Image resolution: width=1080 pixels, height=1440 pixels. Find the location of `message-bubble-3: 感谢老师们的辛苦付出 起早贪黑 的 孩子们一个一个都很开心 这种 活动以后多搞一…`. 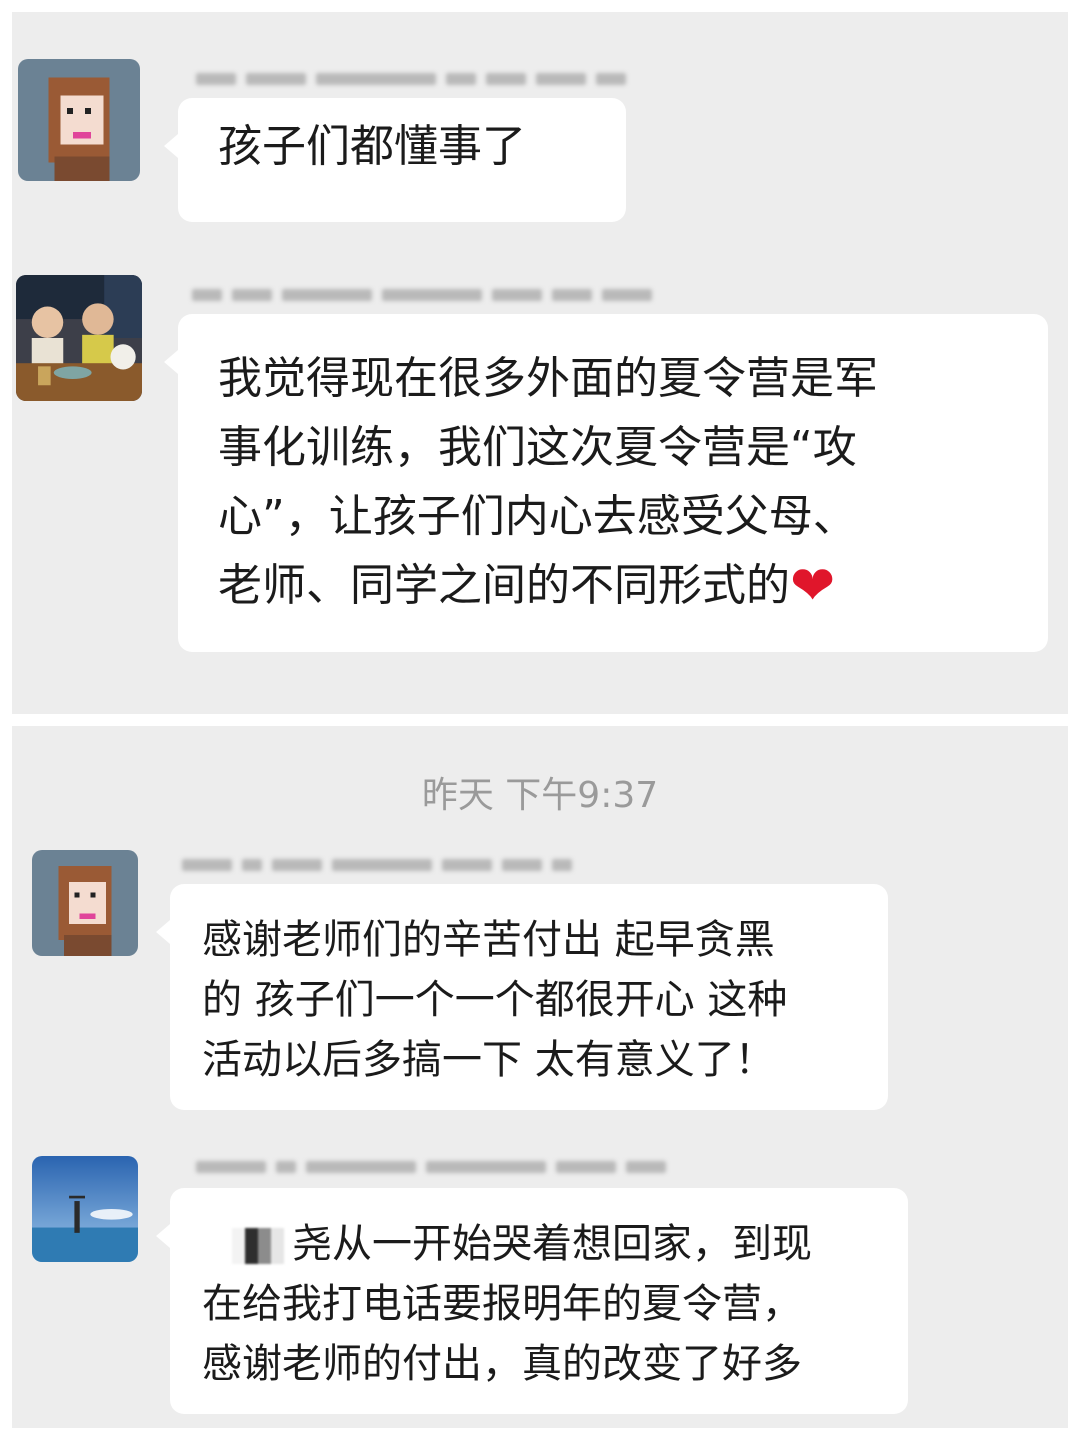

message-bubble-3: 感谢老师们的辛苦付出 起早贪黑 的 孩子们一个一个都很开心 这种 活动以后多搞一… is located at coordinates (522, 997).